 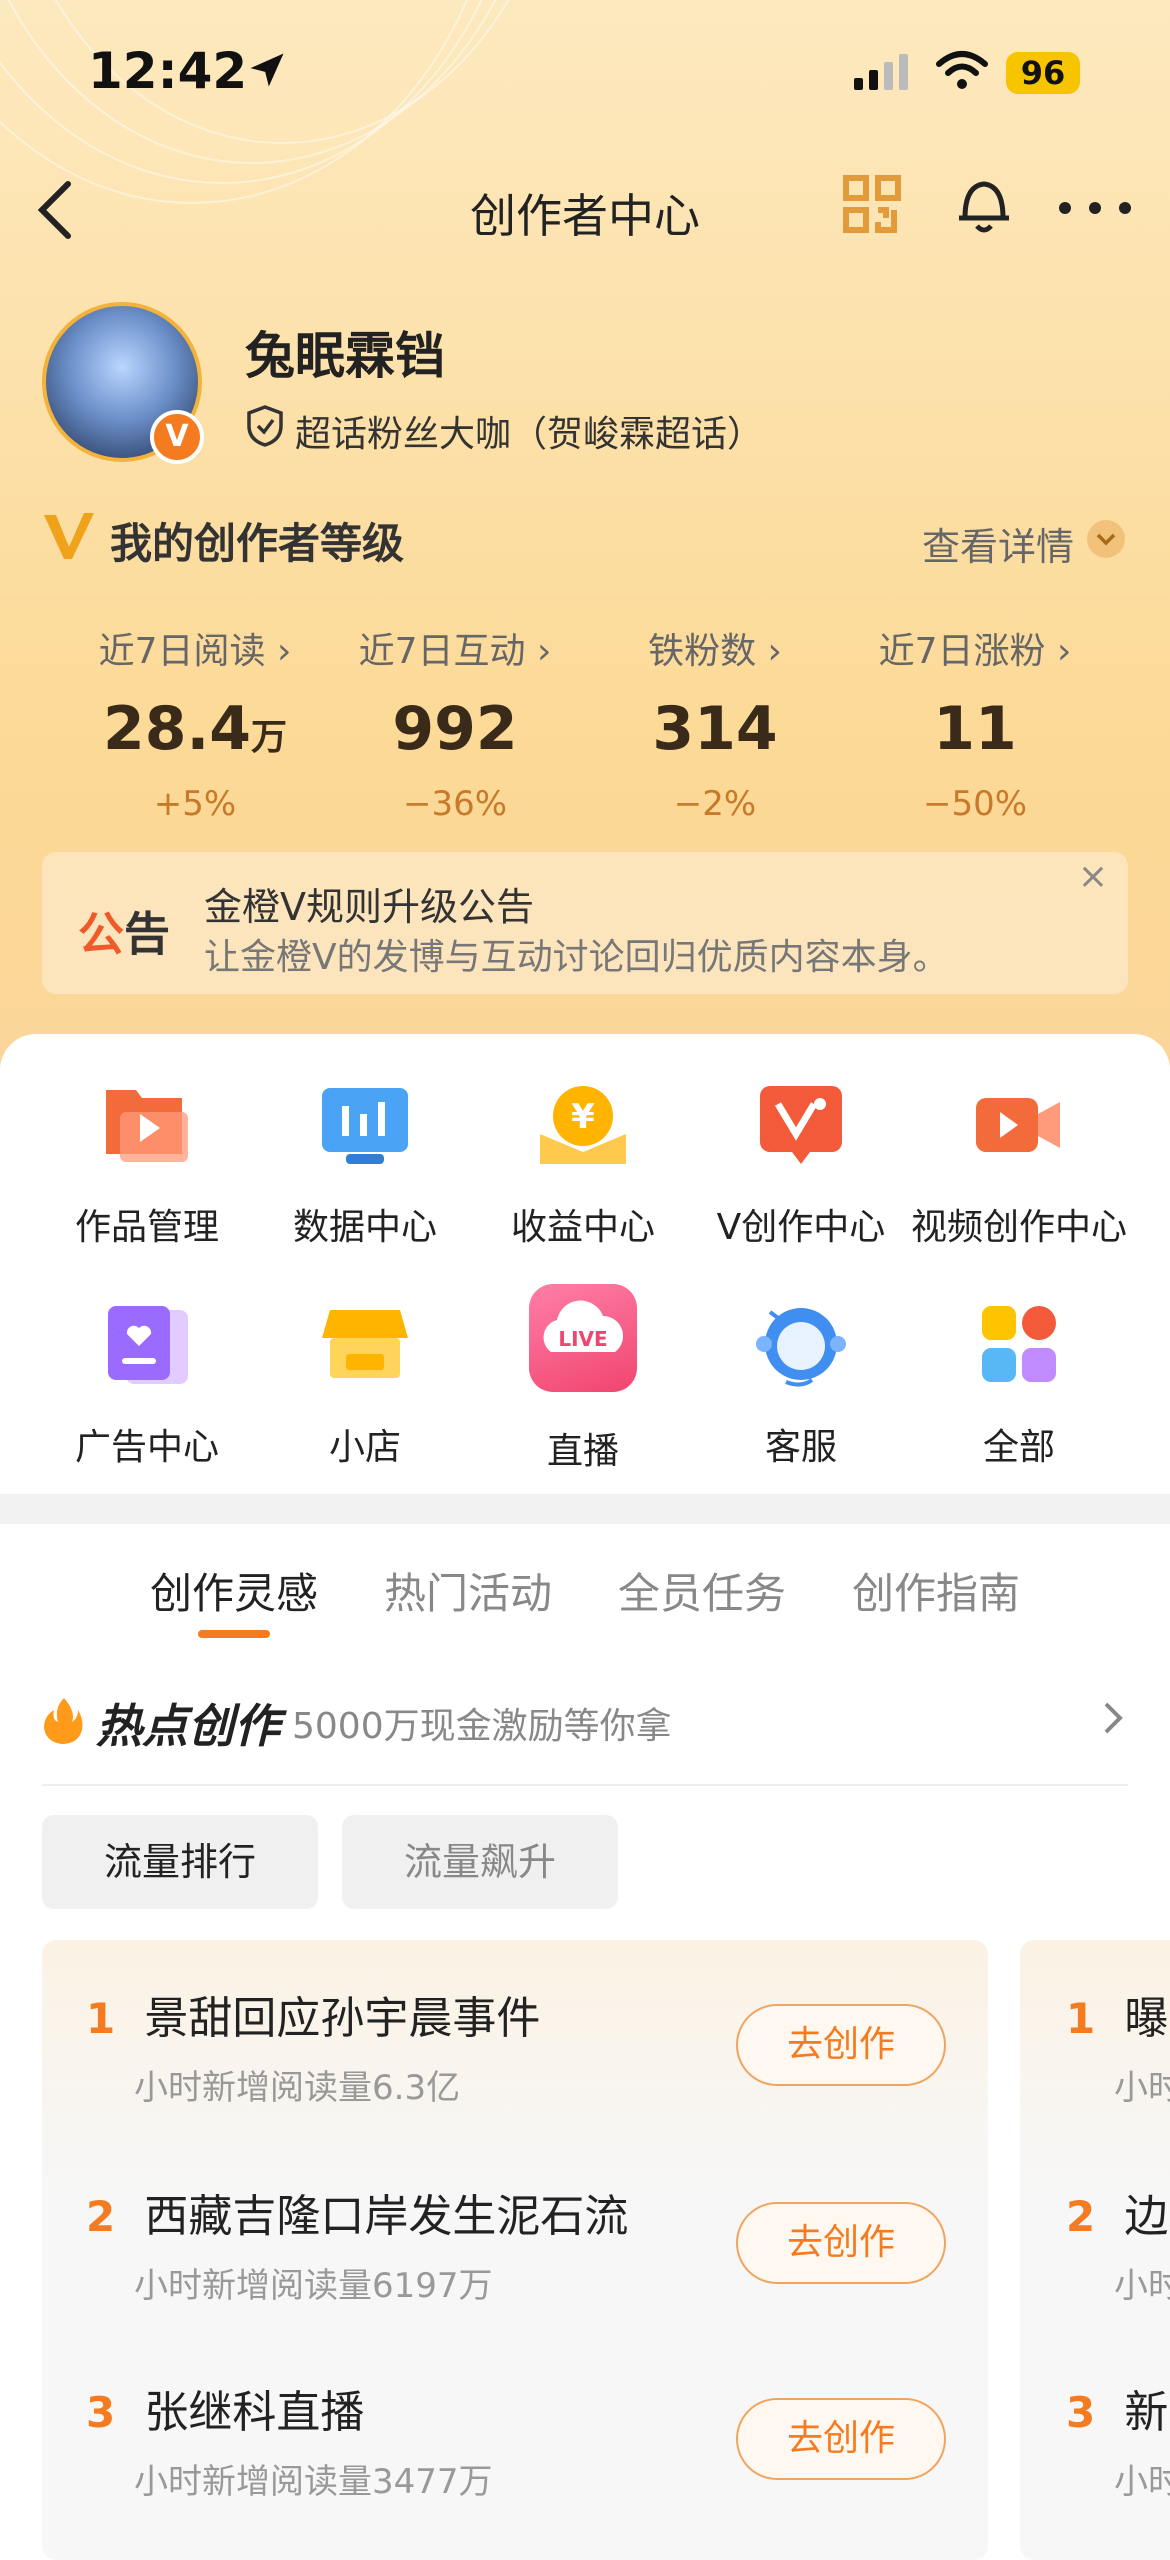 I want to click on grid-item-label: V创作中心, so click(x=801, y=1227).